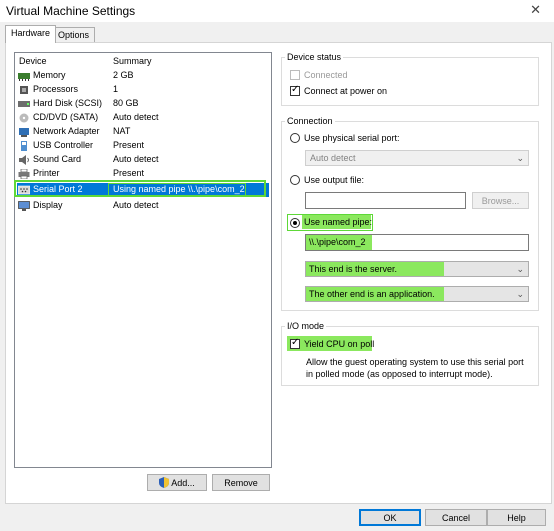 This screenshot has width=554, height=531. I want to click on device-summary: NAT, so click(122, 131).